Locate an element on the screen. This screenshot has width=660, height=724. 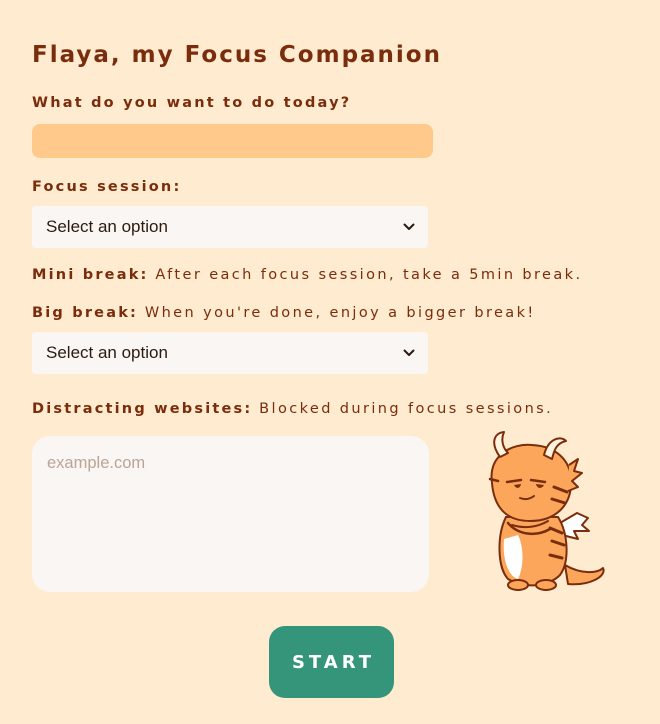
big-break-label: Big break: is located at coordinates (85, 313).